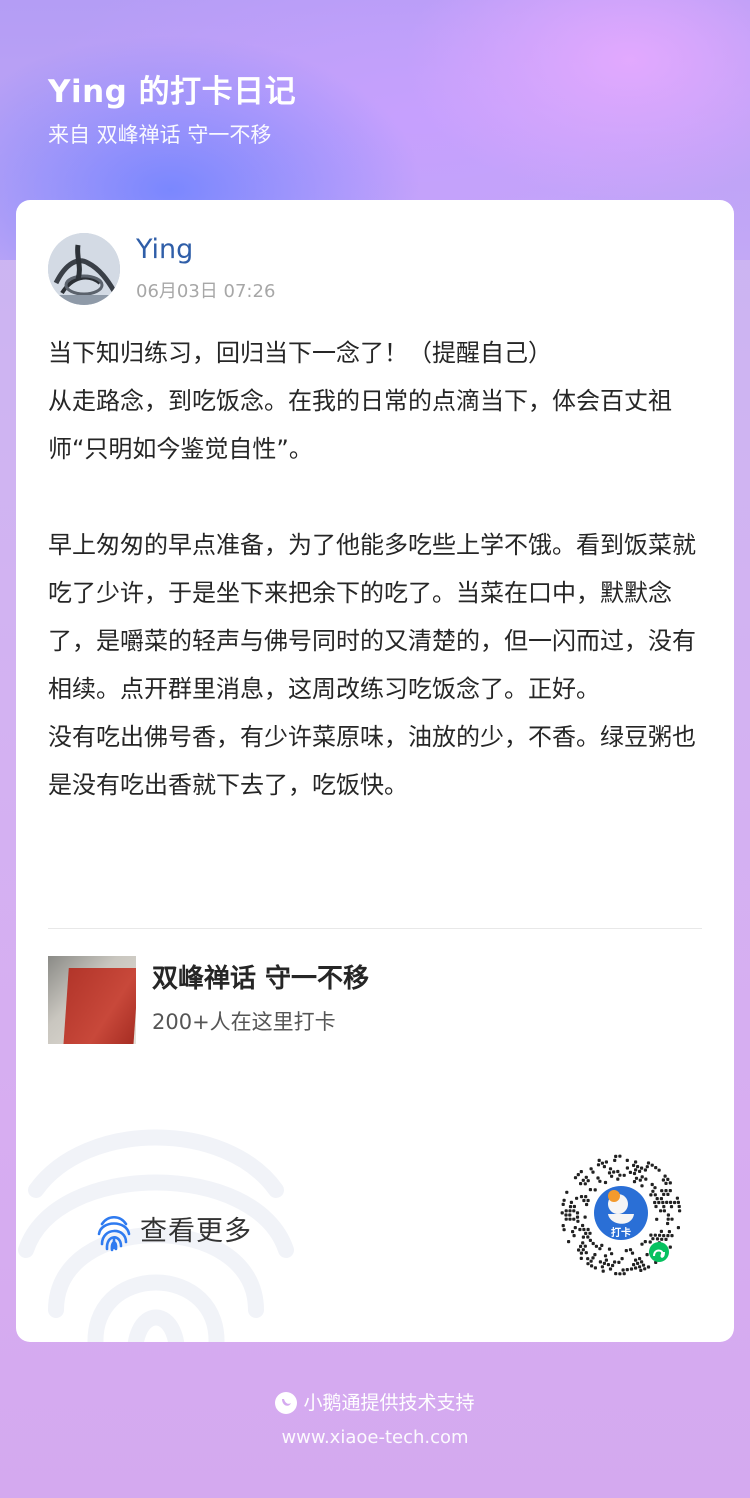 This screenshot has width=750, height=1498. What do you see at coordinates (160, 135) in the screenshot?
I see `page-subtitle: 来自 双峰禅话 守一不移` at bounding box center [160, 135].